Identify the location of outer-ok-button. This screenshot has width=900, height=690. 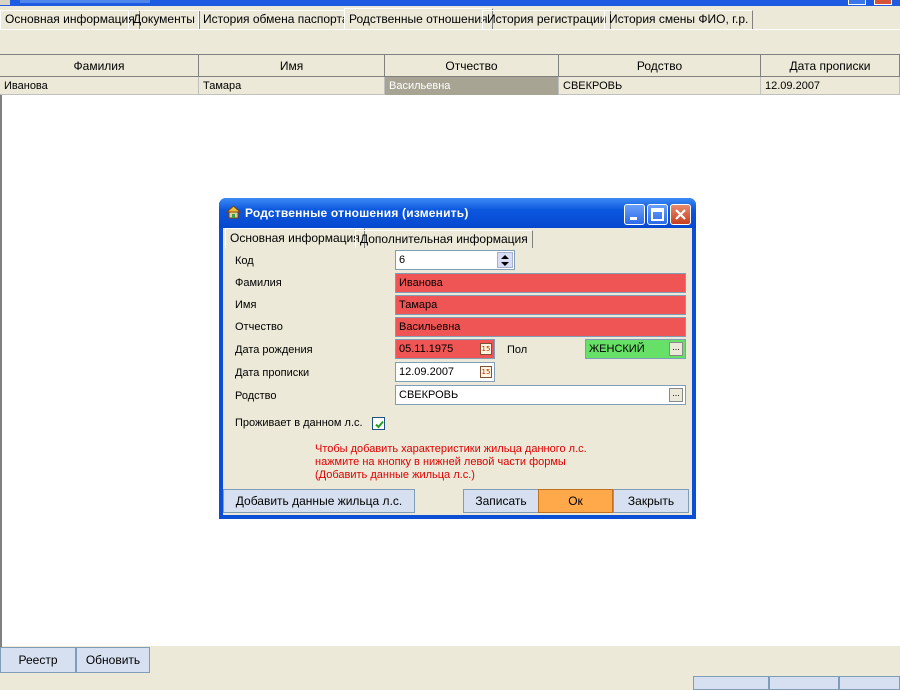
(804, 683).